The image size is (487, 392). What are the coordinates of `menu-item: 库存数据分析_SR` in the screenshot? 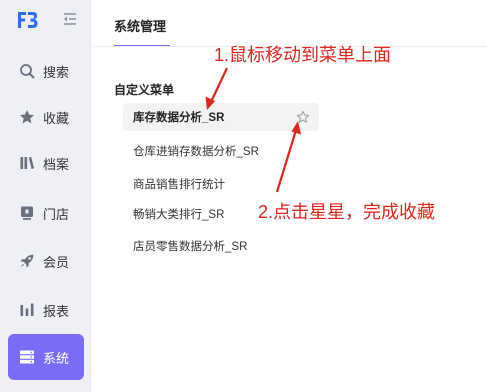 It's located at (221, 117).